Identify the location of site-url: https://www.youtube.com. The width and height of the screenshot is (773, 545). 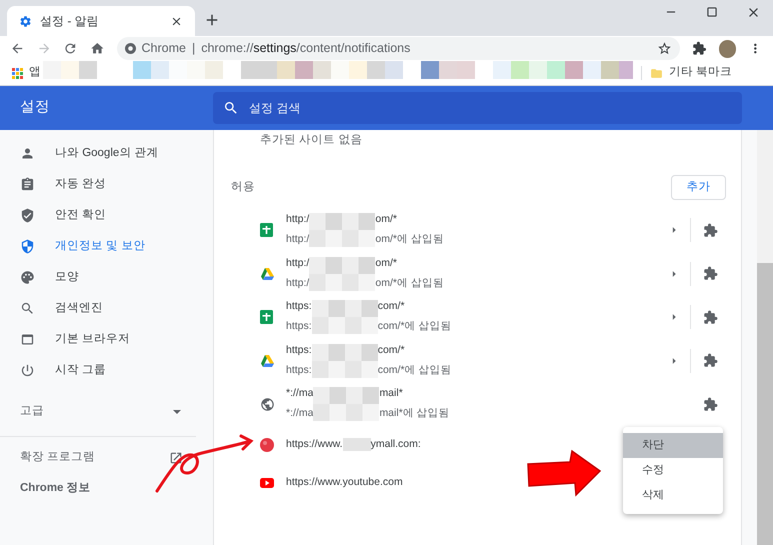
(344, 482).